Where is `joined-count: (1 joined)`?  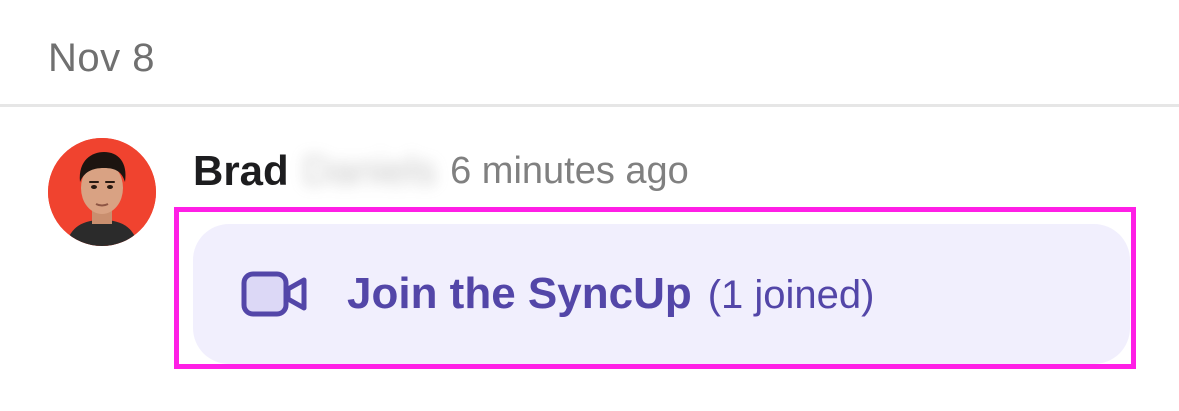 joined-count: (1 joined) is located at coordinates (791, 295).